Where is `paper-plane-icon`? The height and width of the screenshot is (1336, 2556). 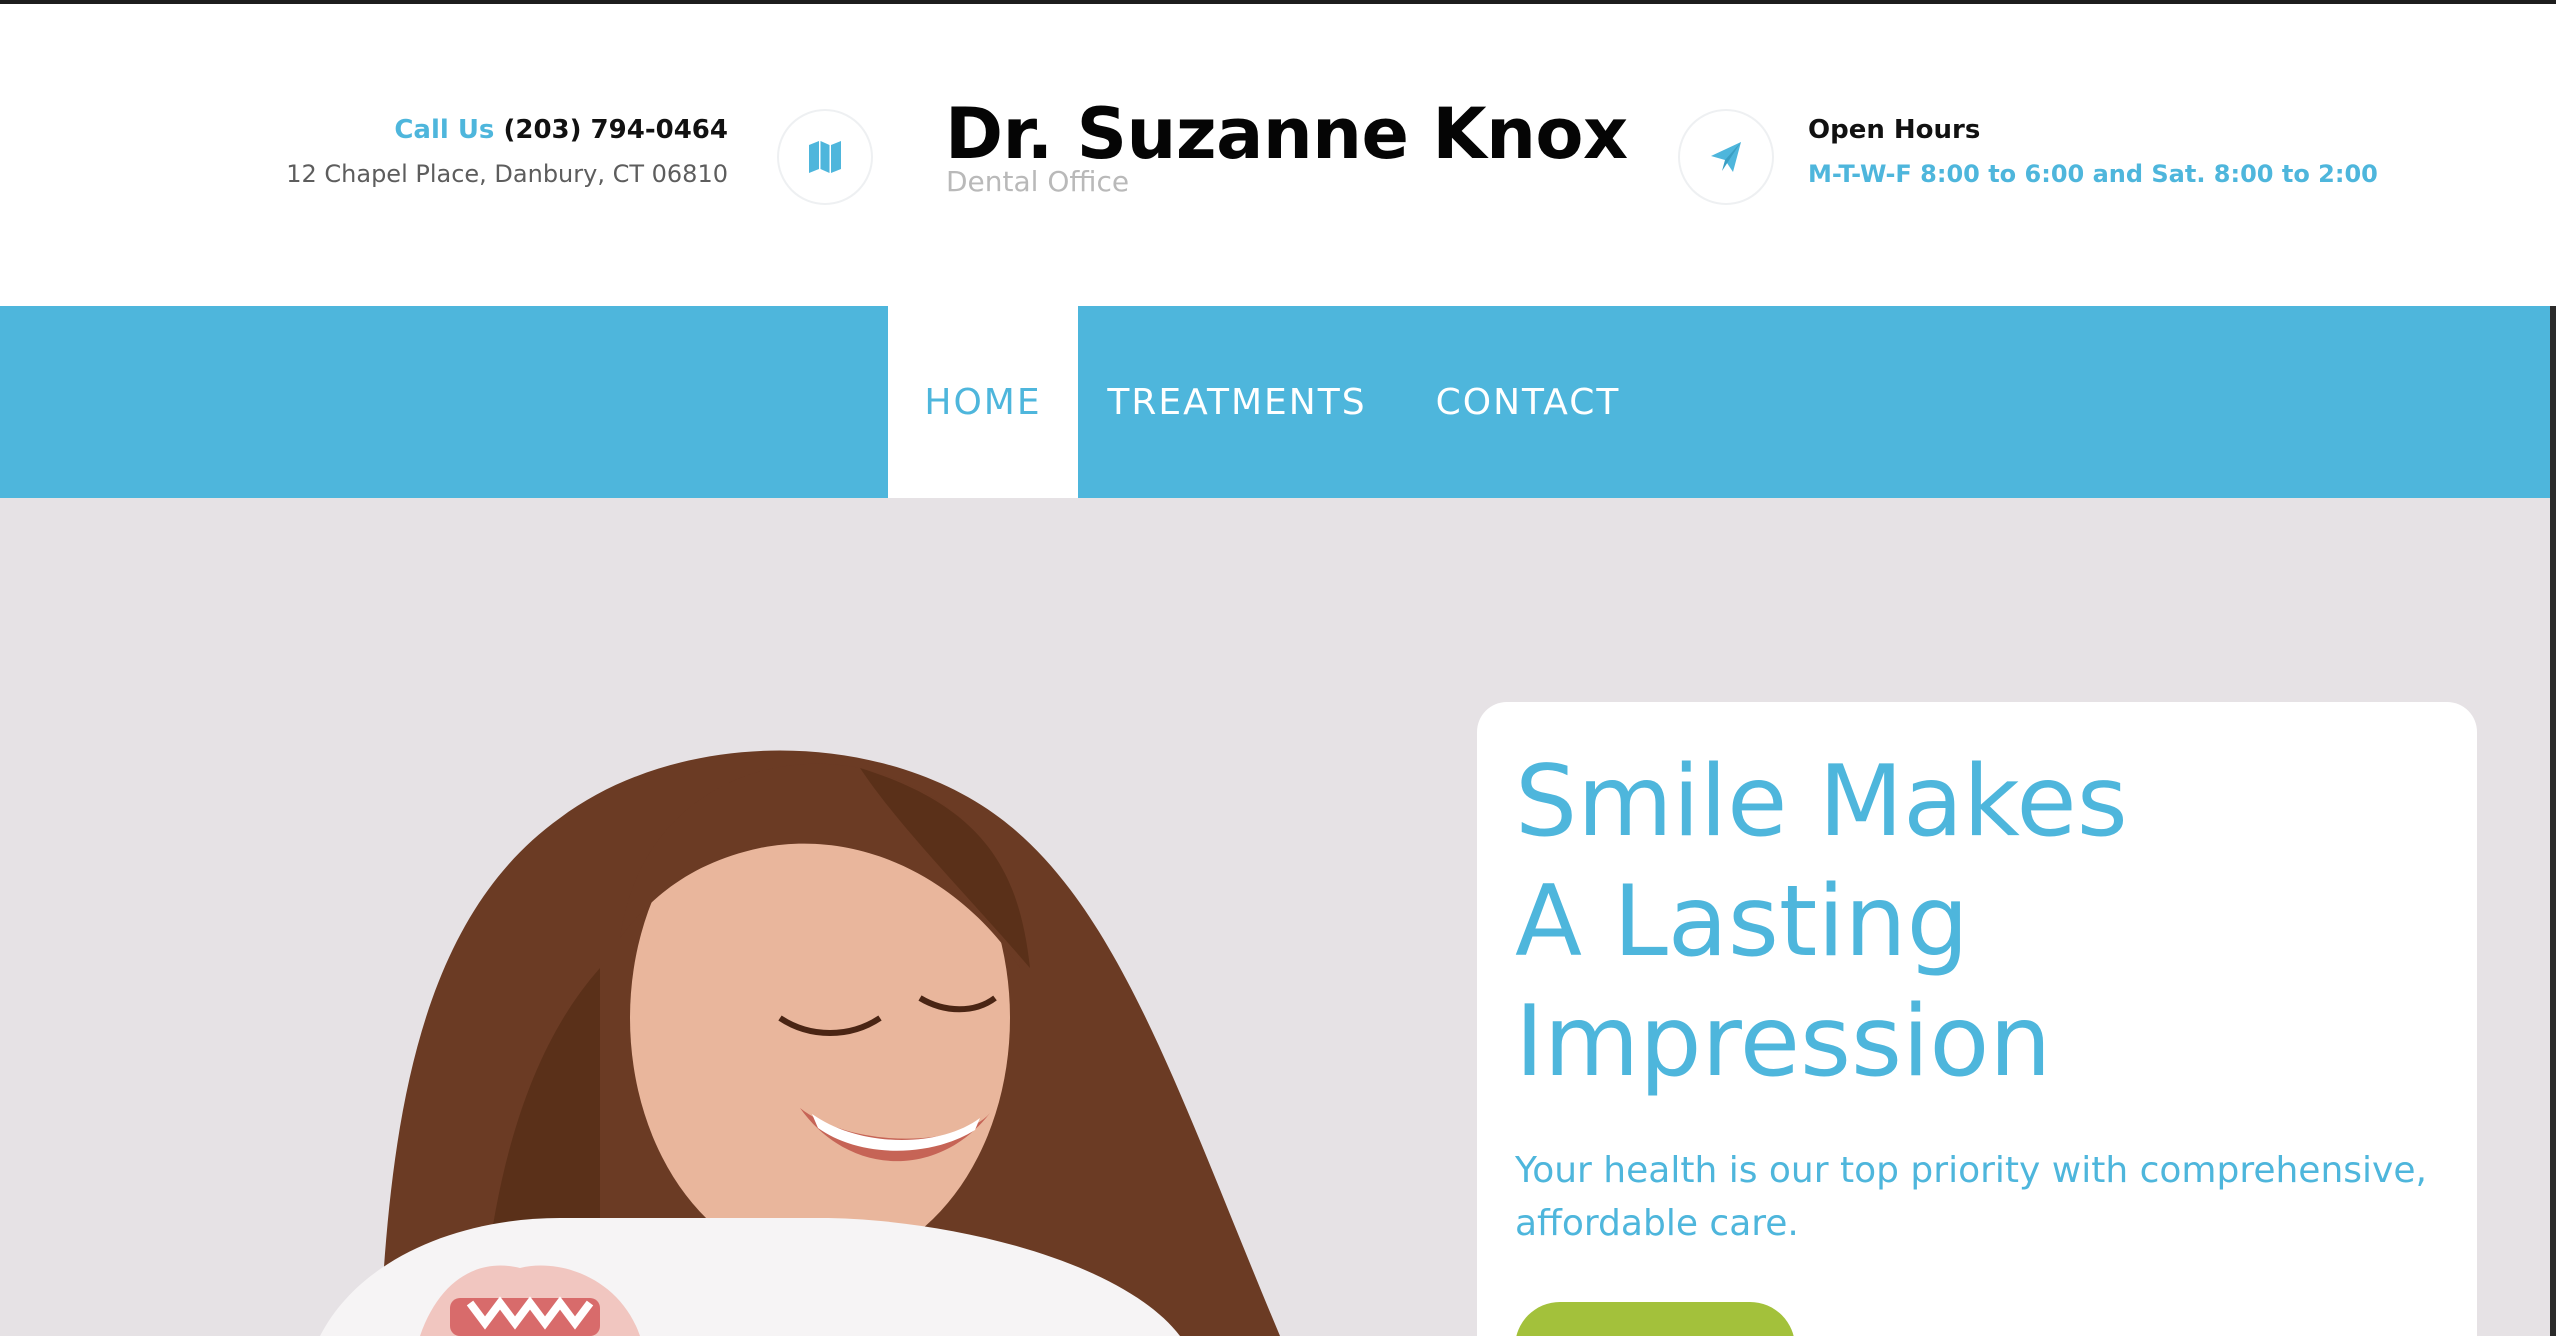
paper-plane-icon is located at coordinates (1726, 157).